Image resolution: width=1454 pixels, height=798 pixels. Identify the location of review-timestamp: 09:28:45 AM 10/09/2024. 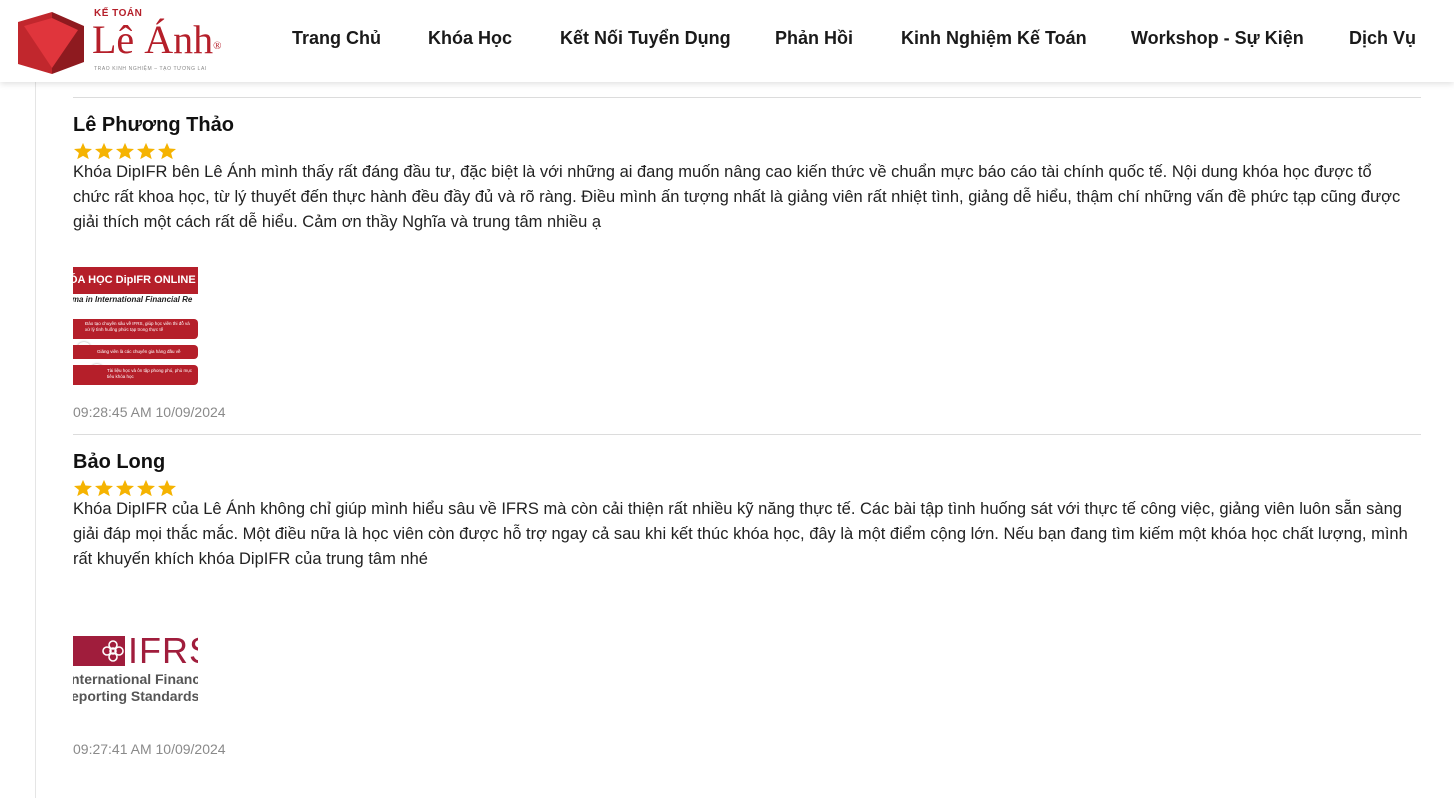
(149, 412).